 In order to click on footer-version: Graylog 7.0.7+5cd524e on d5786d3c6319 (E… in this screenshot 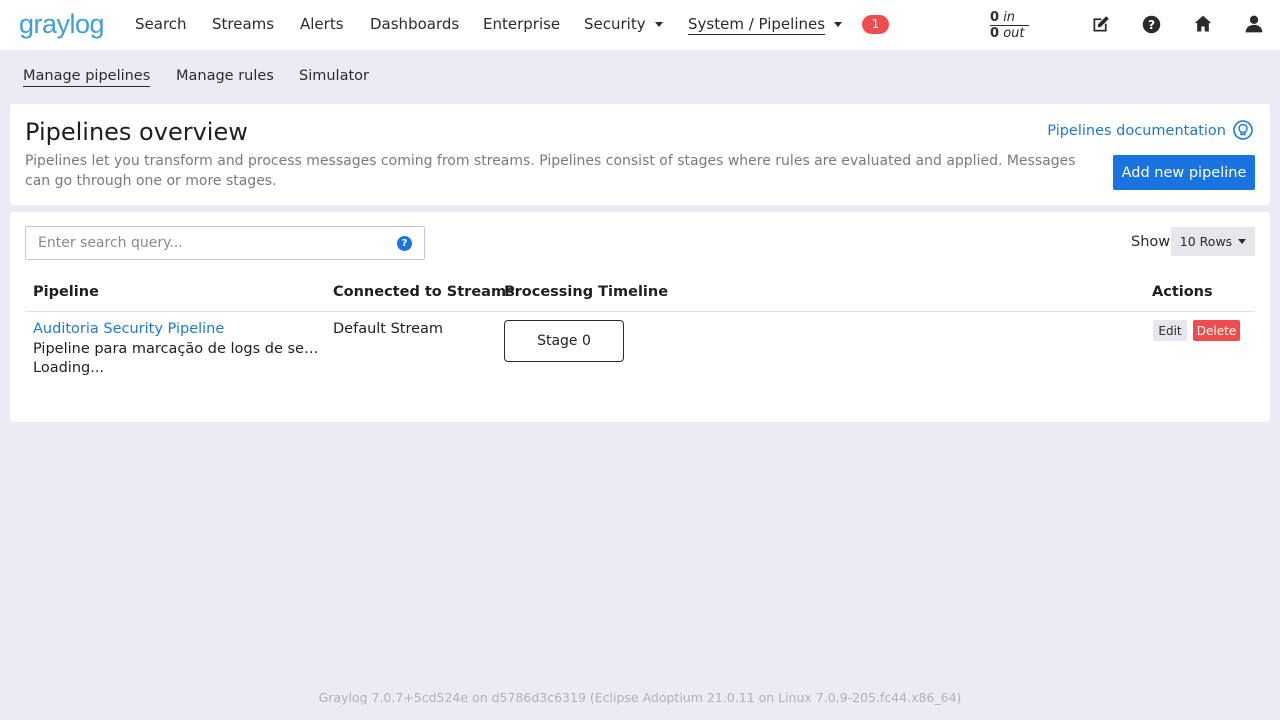, I will do `click(640, 697)`.